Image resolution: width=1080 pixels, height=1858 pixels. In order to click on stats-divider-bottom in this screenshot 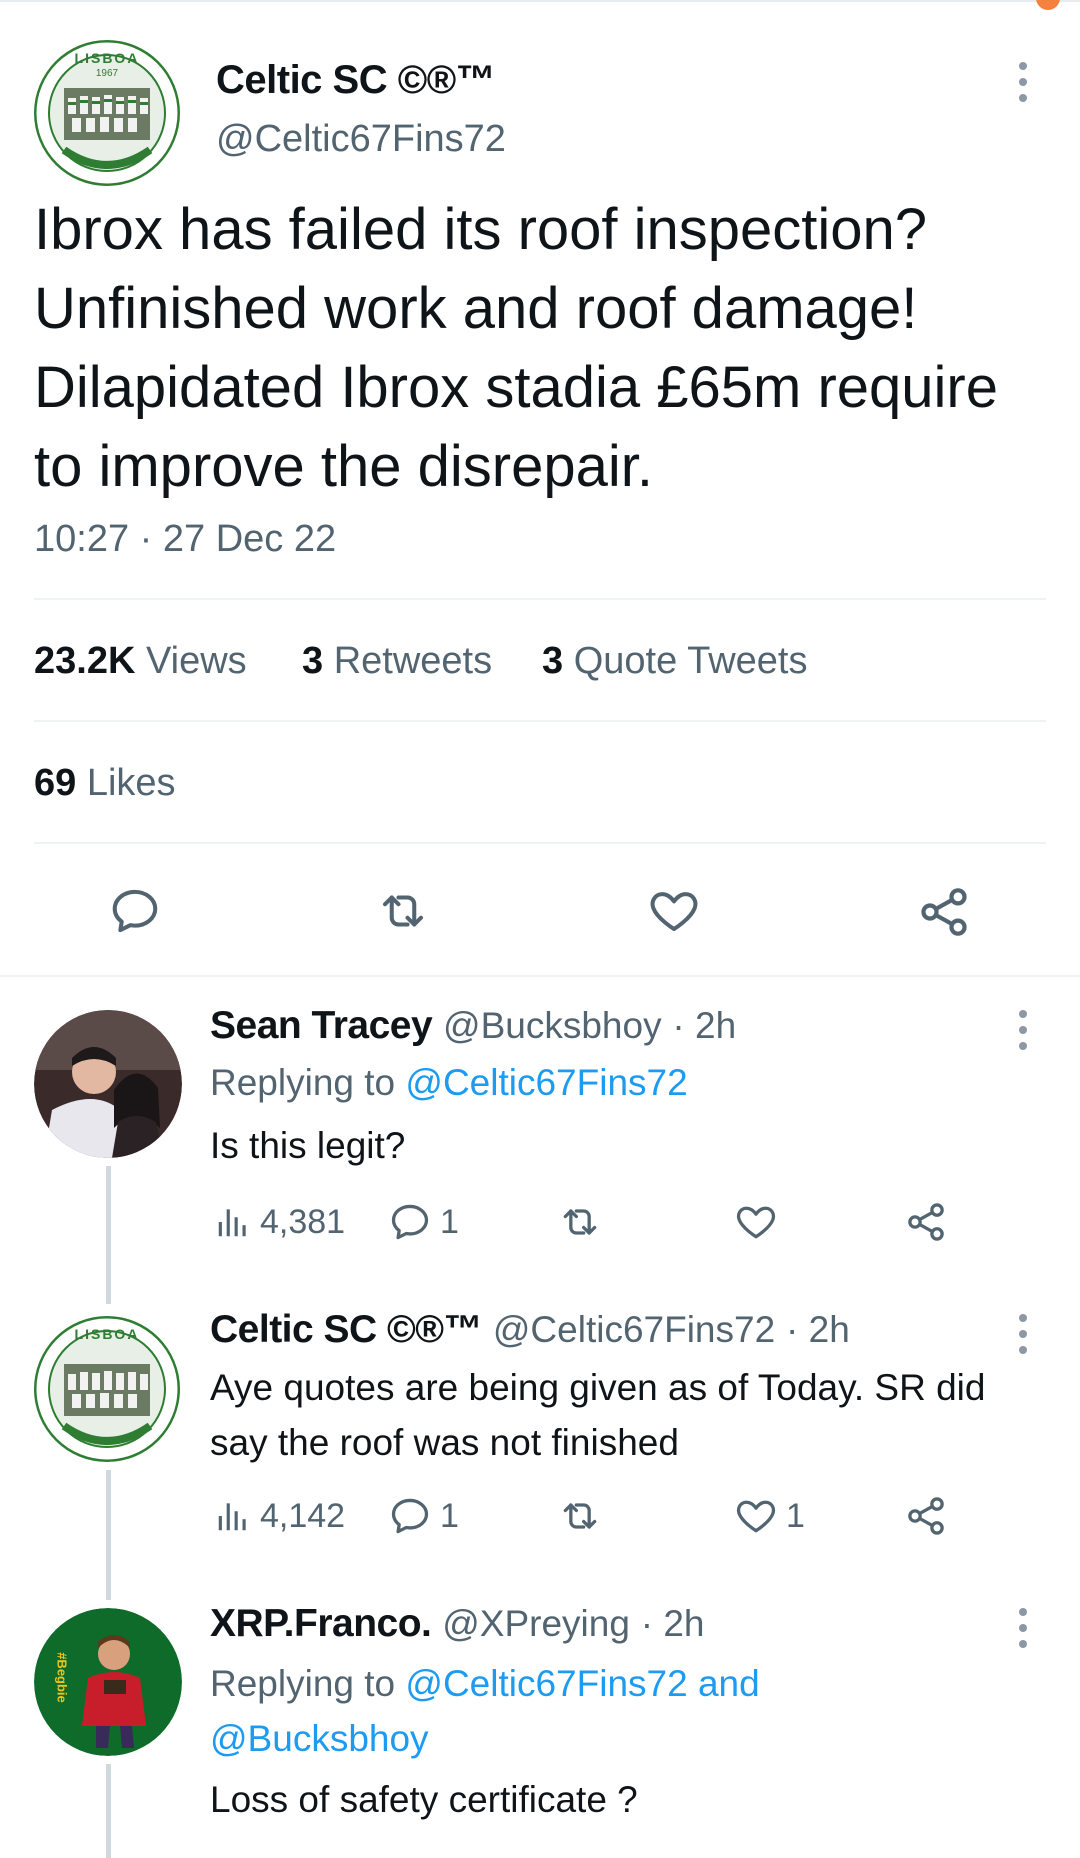, I will do `click(540, 843)`.